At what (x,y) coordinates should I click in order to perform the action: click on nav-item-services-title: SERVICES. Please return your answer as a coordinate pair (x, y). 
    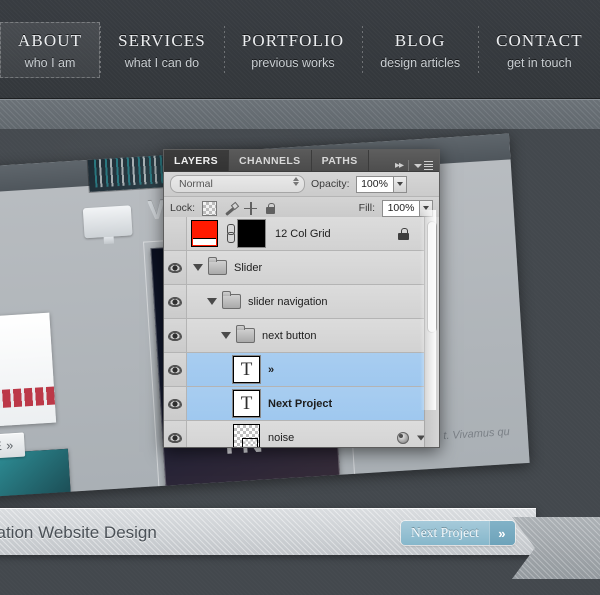
    Looking at the image, I should click on (162, 40).